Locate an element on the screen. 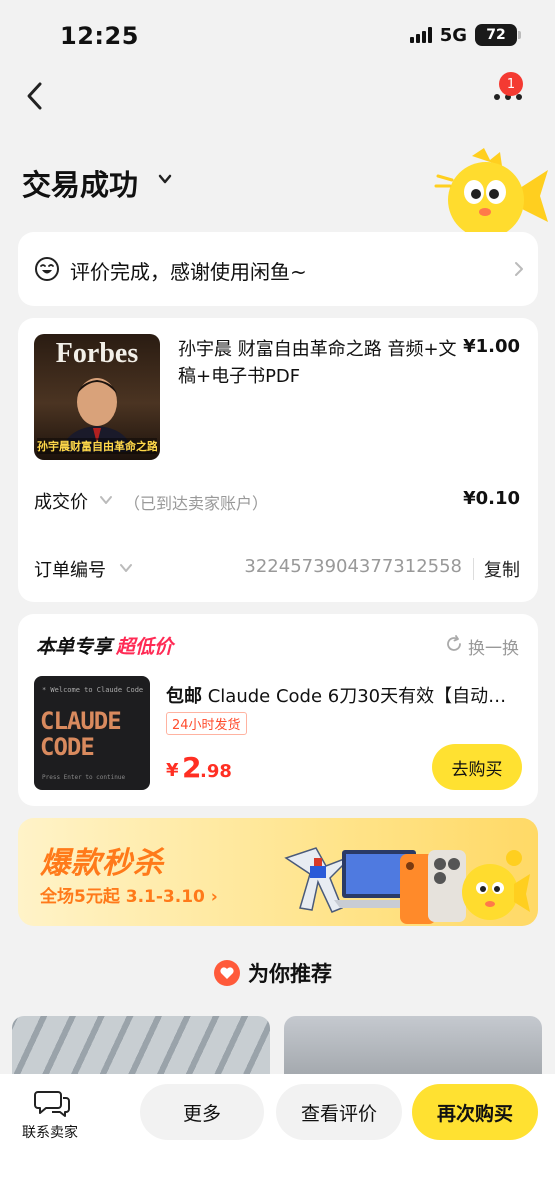 This screenshot has height=1200, width=555. more-menu-button: 1 is located at coordinates (510, 92).